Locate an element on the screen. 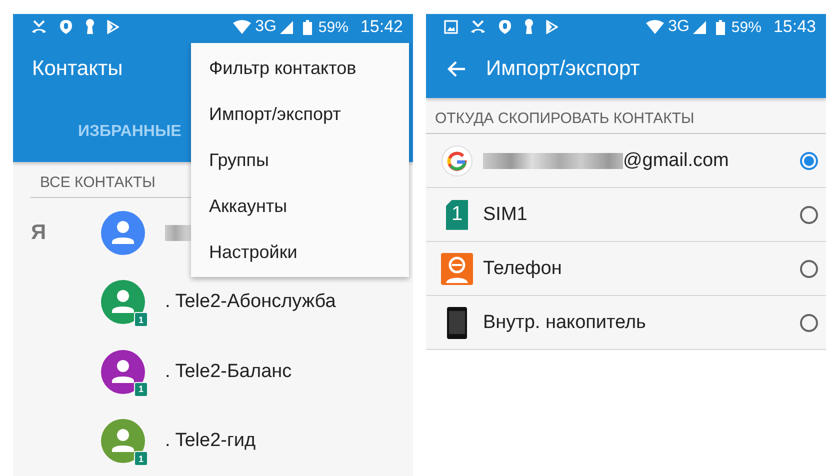 The width and height of the screenshot is (840, 476). contact-name: . Tele2-гид is located at coordinates (210, 441).